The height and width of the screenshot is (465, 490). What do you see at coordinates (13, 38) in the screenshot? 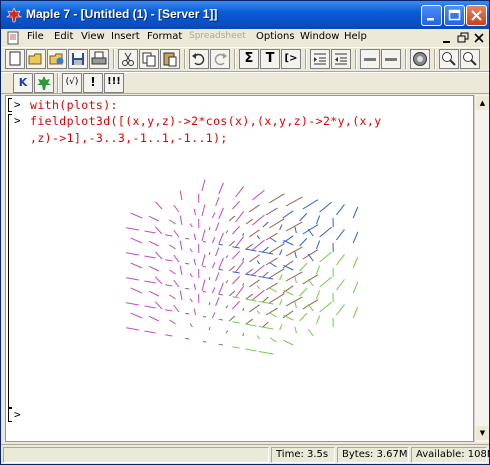
I see `document-icon` at bounding box center [13, 38].